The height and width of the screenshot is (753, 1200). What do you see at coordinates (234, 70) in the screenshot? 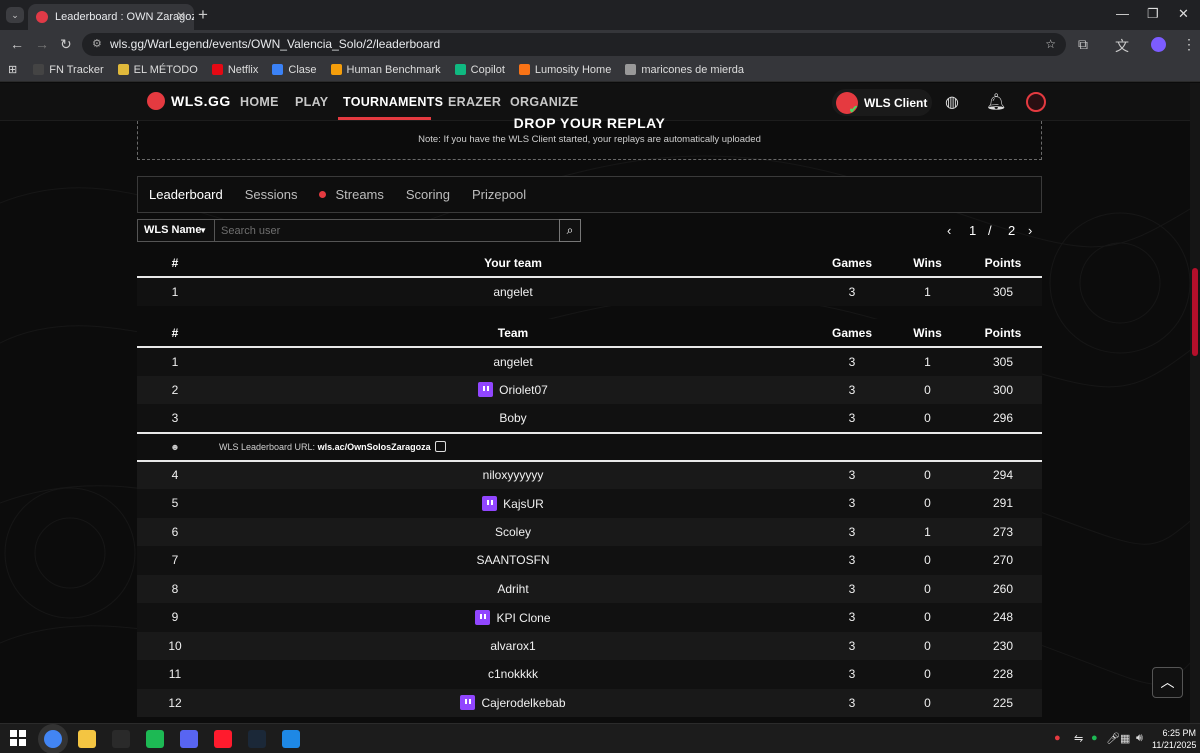
I see `bookmark-item: Netflix` at bounding box center [234, 70].